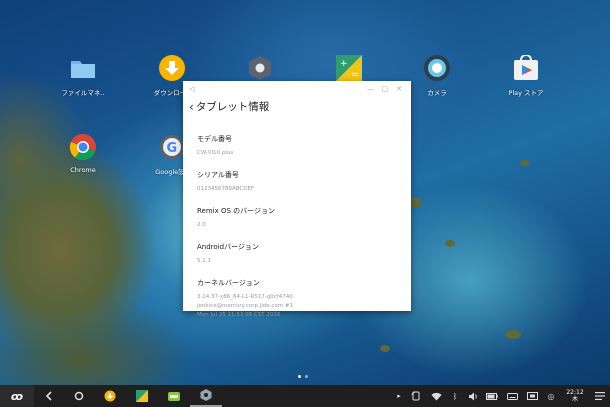 This screenshot has height=407, width=610. I want to click on taskbar-app-downloads, so click(110, 396).